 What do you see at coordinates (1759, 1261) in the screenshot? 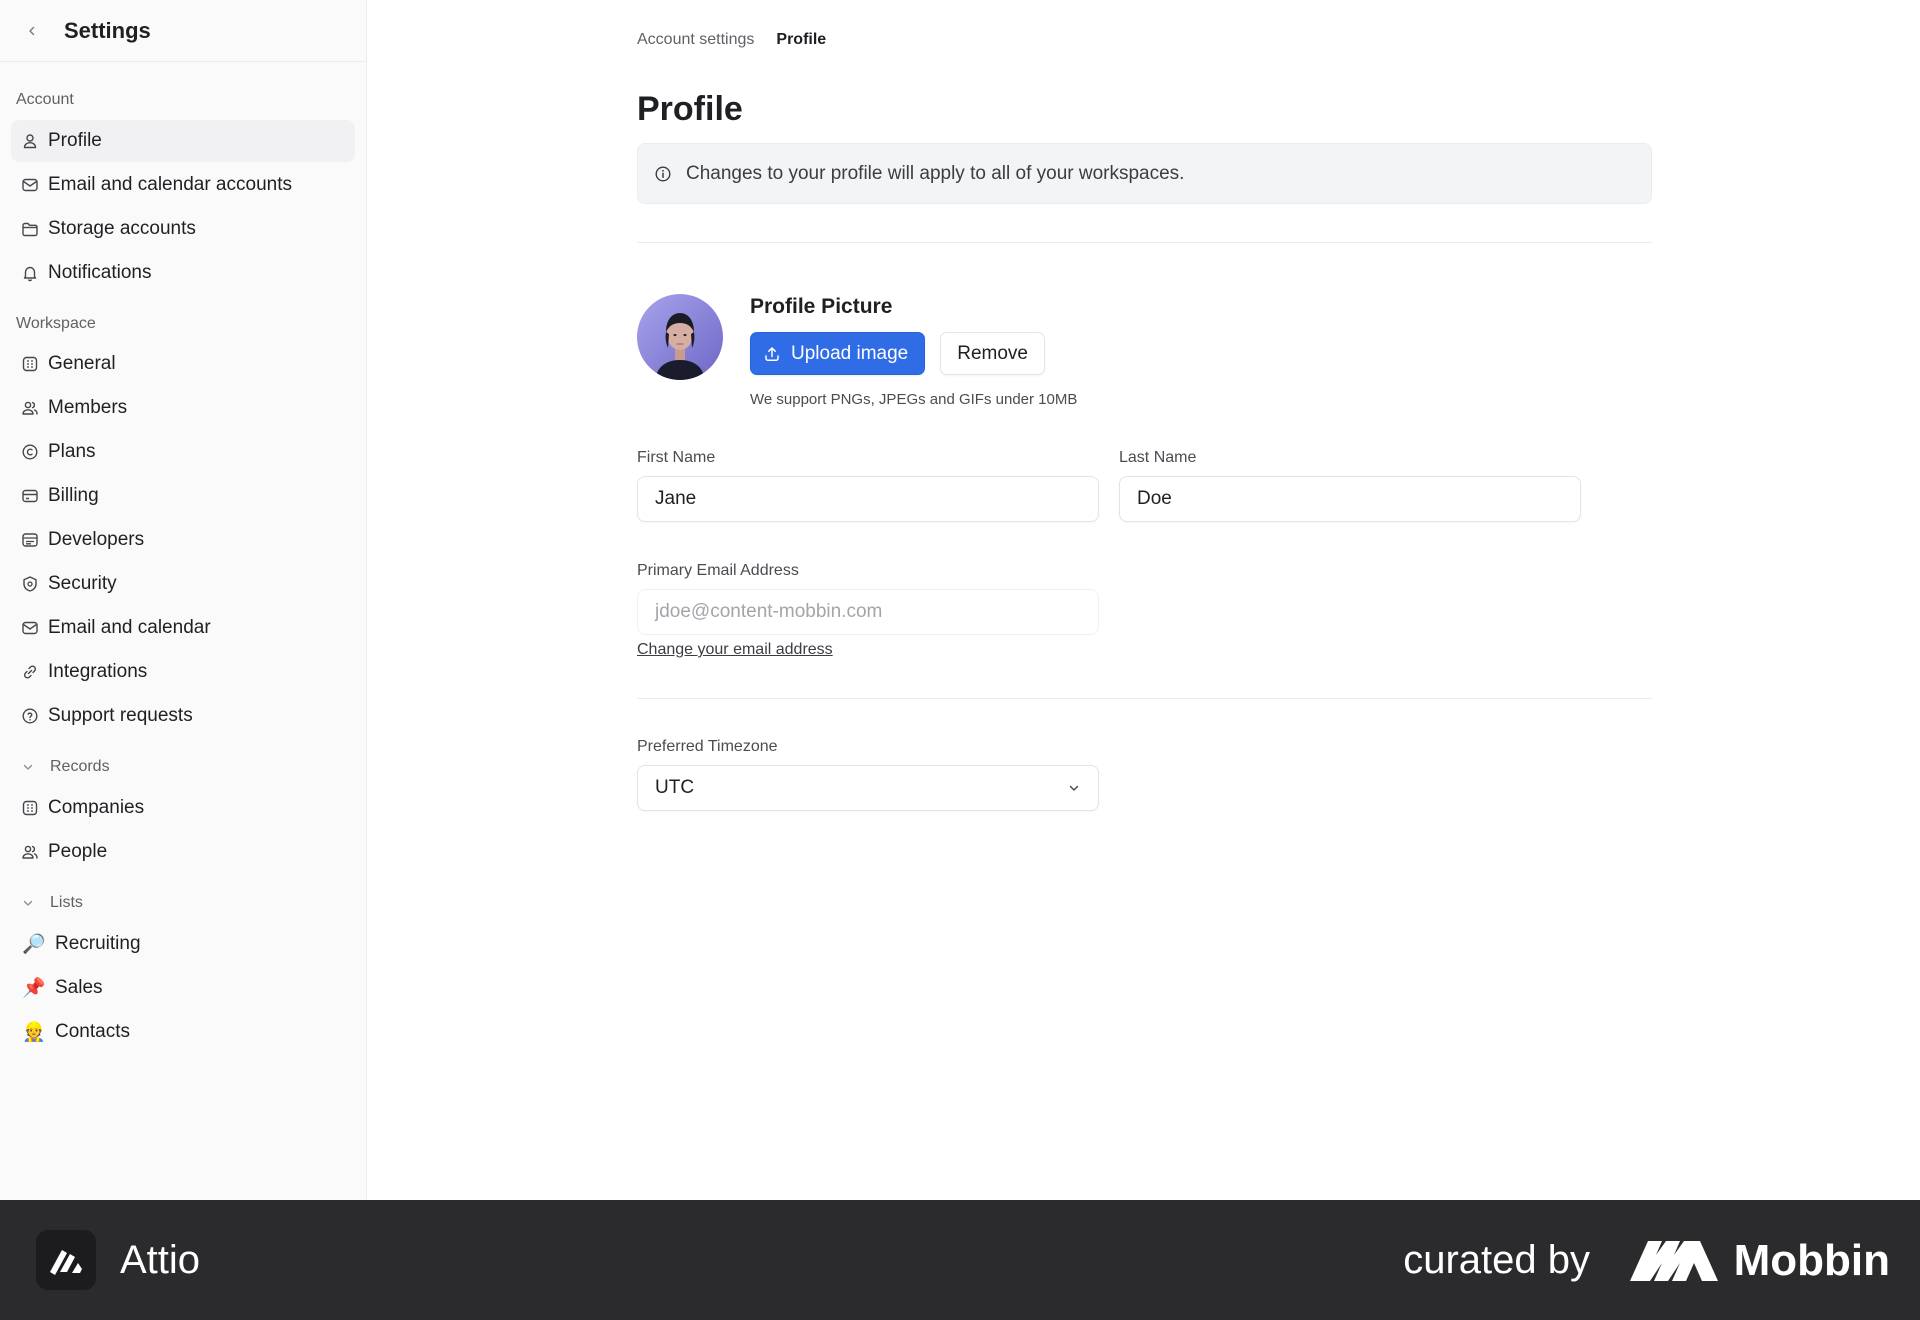
I see `mobbin-brand: Mobbin` at bounding box center [1759, 1261].